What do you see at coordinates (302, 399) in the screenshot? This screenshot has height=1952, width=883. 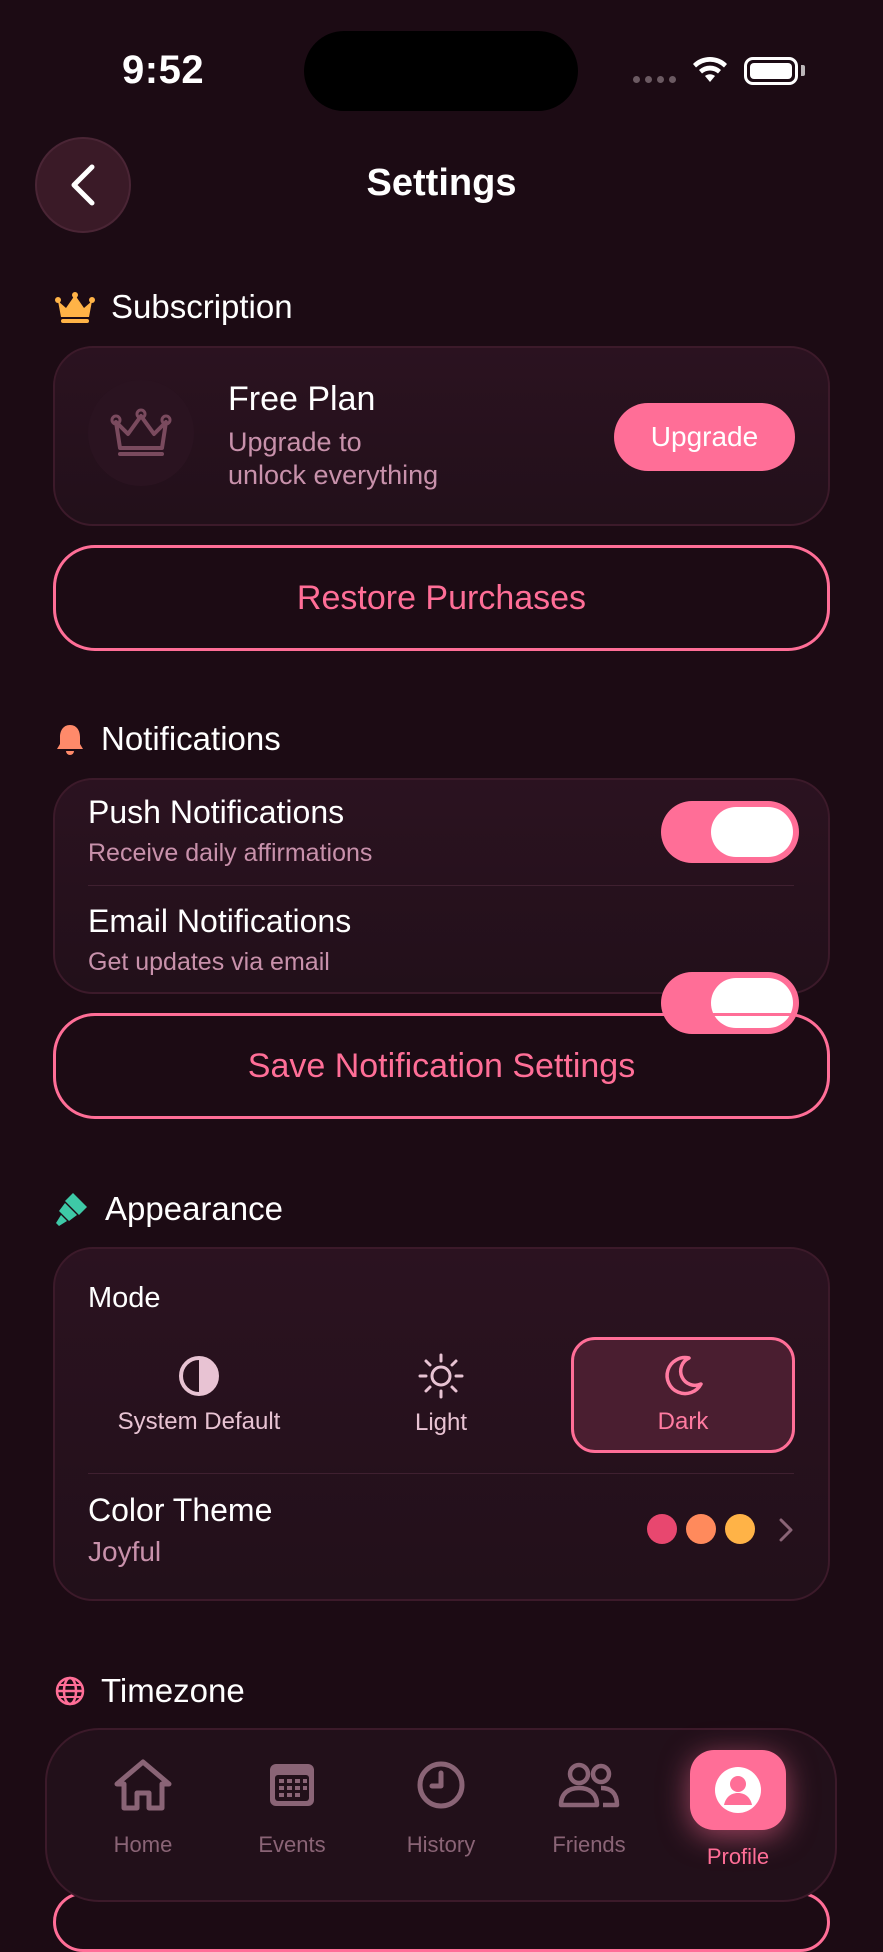 I see `plan-title: Free Plan` at bounding box center [302, 399].